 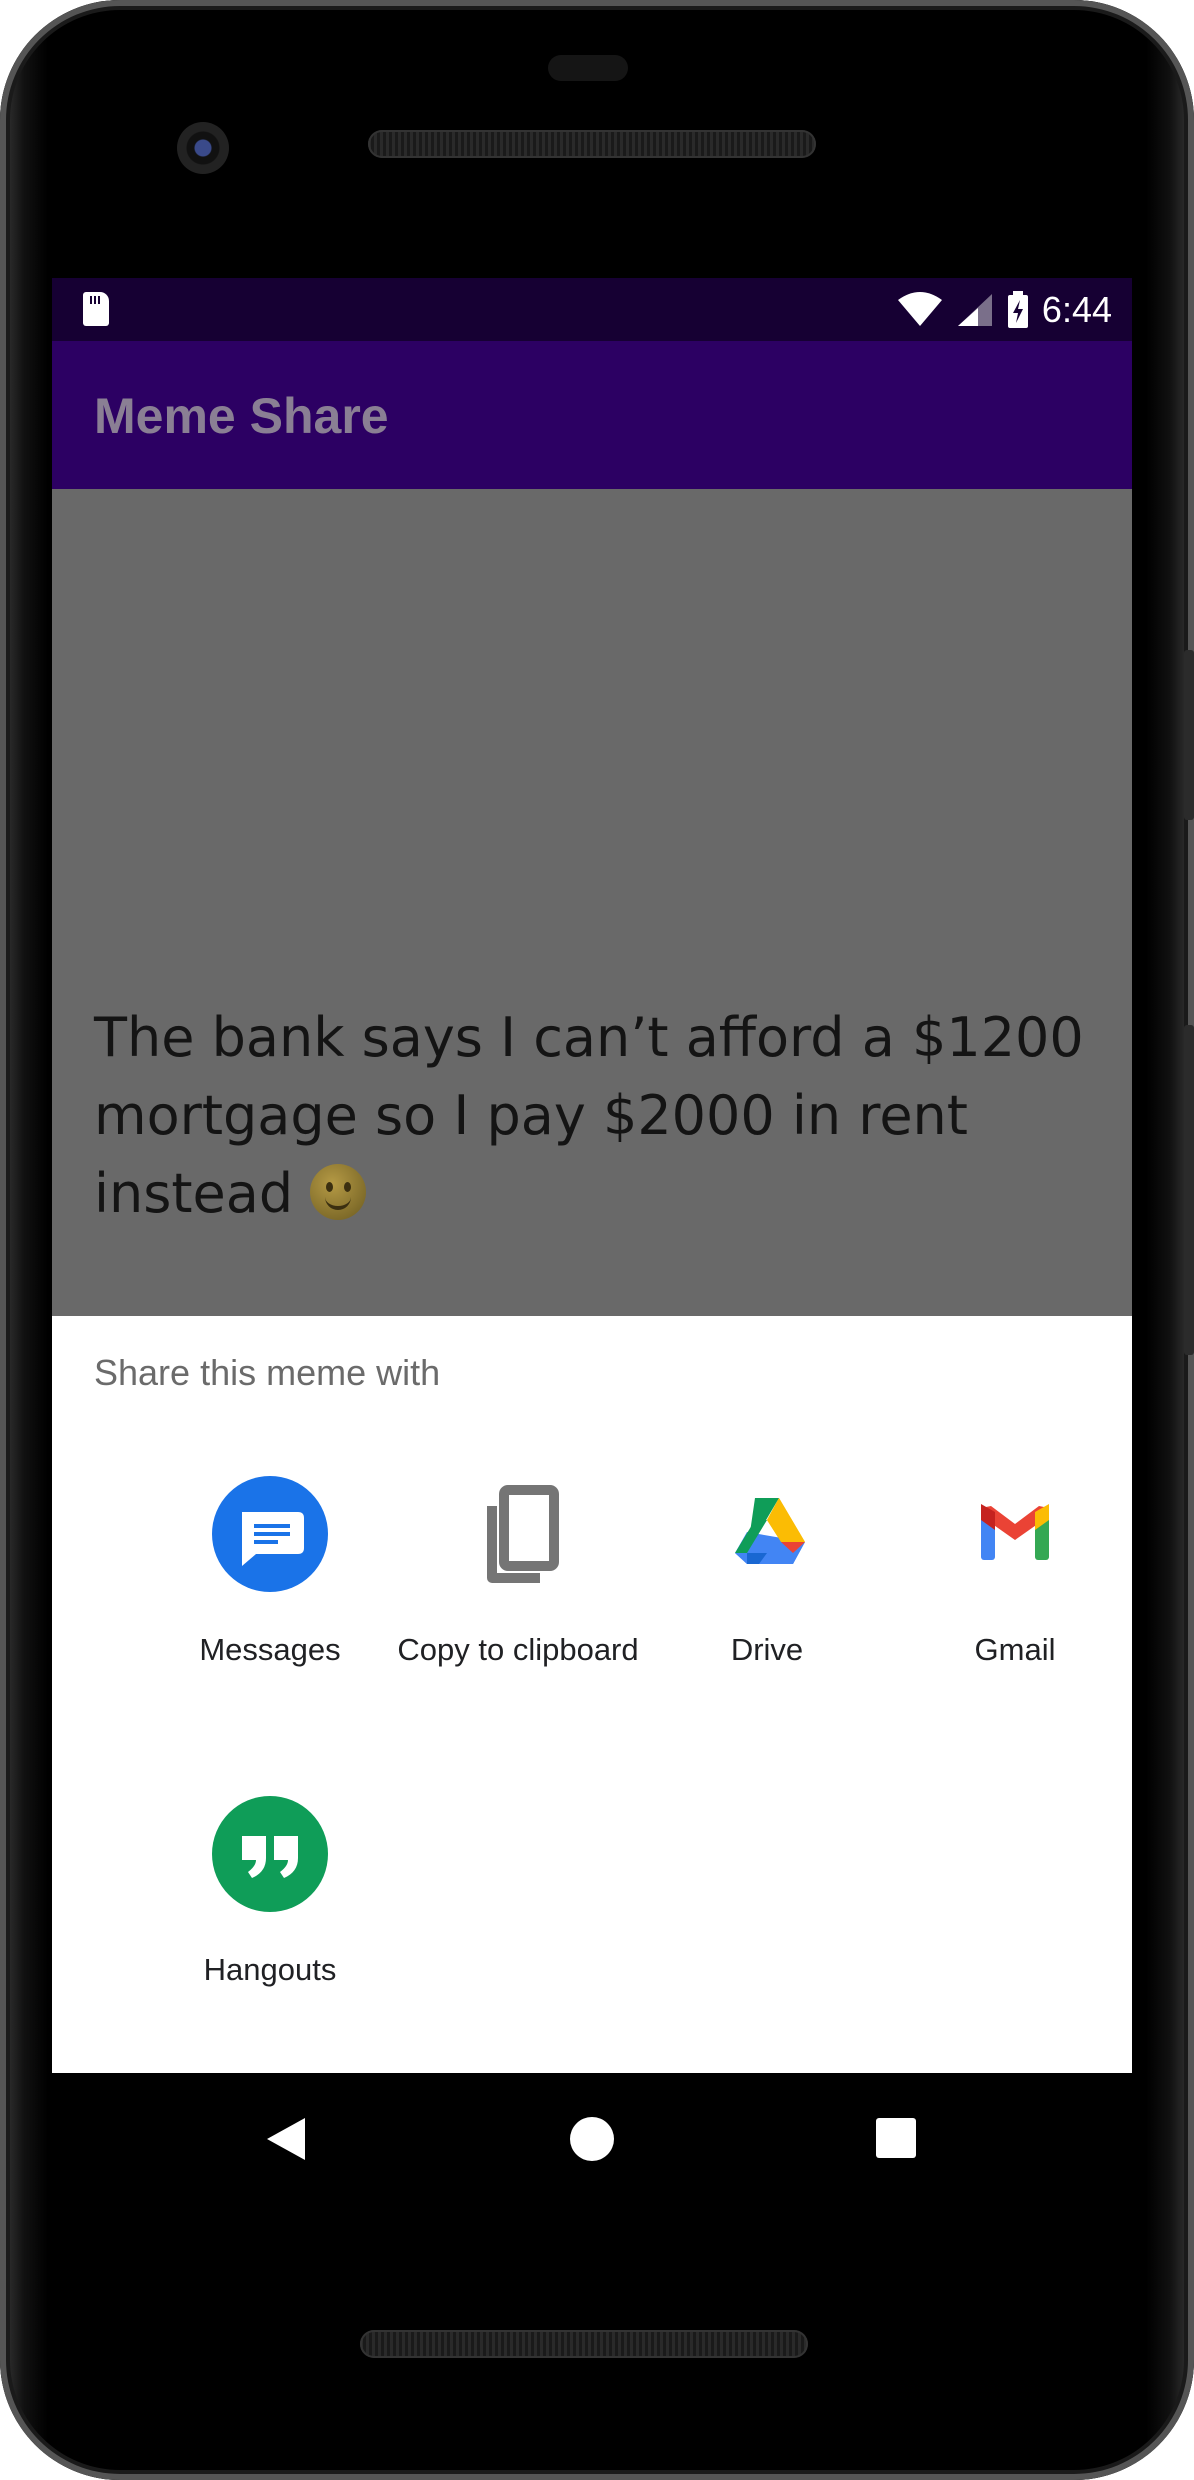 What do you see at coordinates (270, 1649) in the screenshot?
I see `share-target-label: Messages` at bounding box center [270, 1649].